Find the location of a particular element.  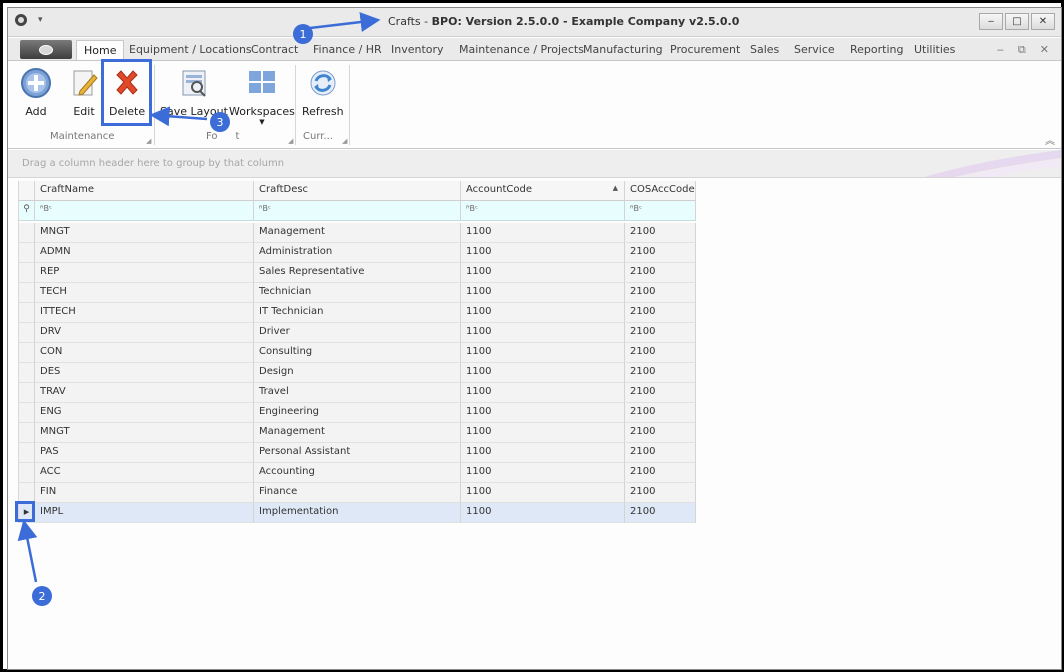

cell-craftdesc: Management is located at coordinates (357, 433).